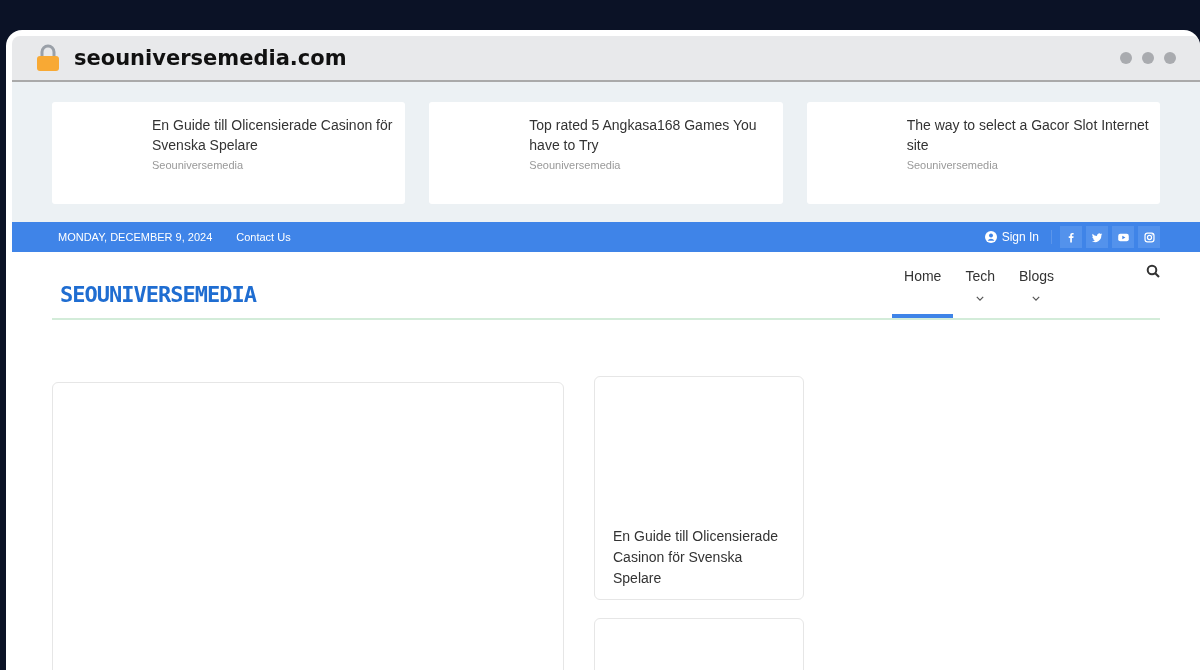 The height and width of the screenshot is (670, 1200). I want to click on post-card: En Guide till Olicensierade Casinon för Svenska Spelare Seouniversemedia, so click(229, 153).